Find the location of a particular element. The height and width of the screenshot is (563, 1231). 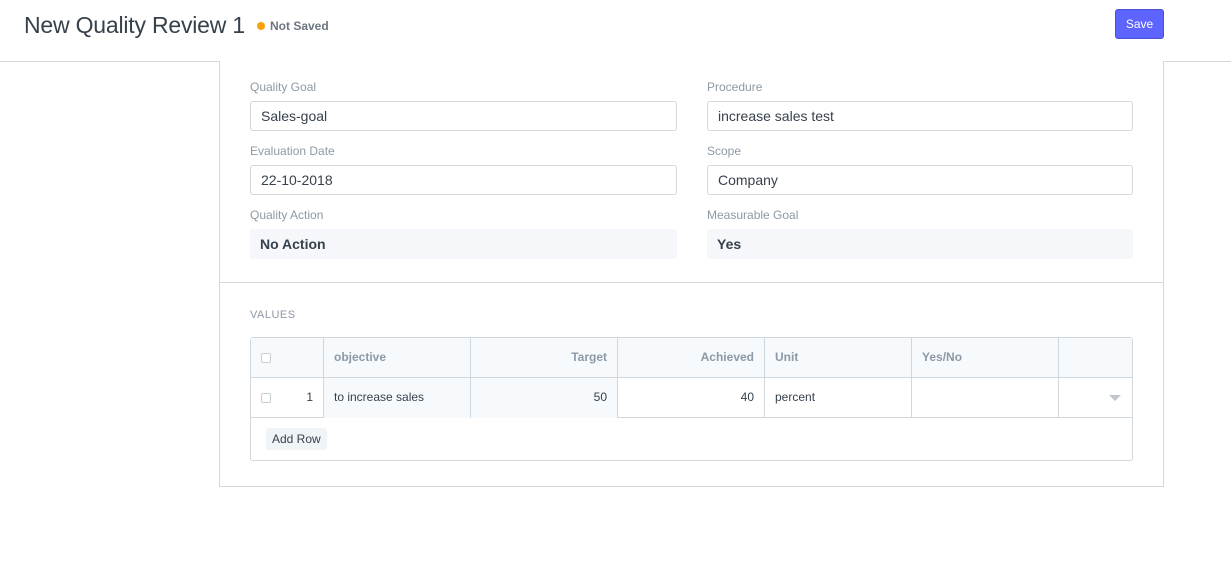

values-section-label: VALUES is located at coordinates (273, 315).